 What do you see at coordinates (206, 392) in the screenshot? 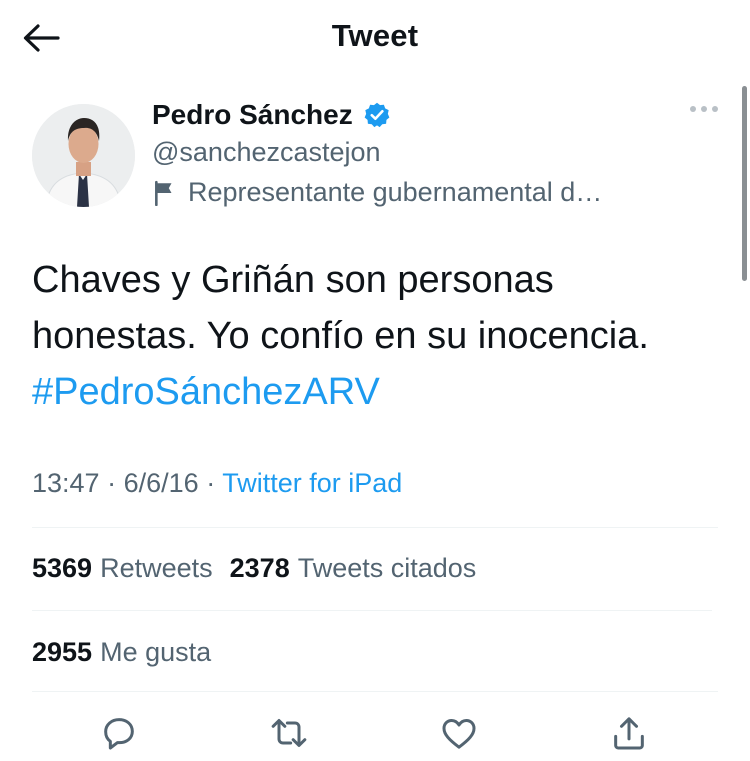
I see `hashtag-link: #PedroSánchezARV` at bounding box center [206, 392].